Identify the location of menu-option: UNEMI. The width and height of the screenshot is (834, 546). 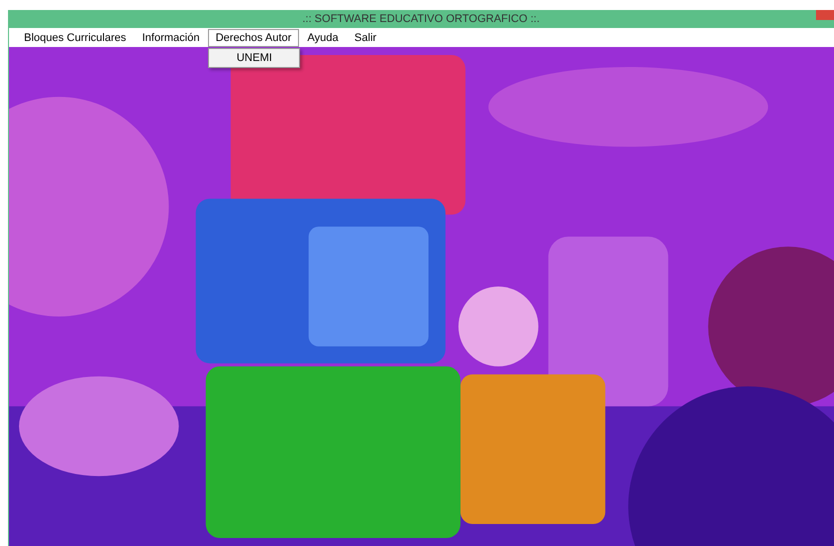
(253, 57).